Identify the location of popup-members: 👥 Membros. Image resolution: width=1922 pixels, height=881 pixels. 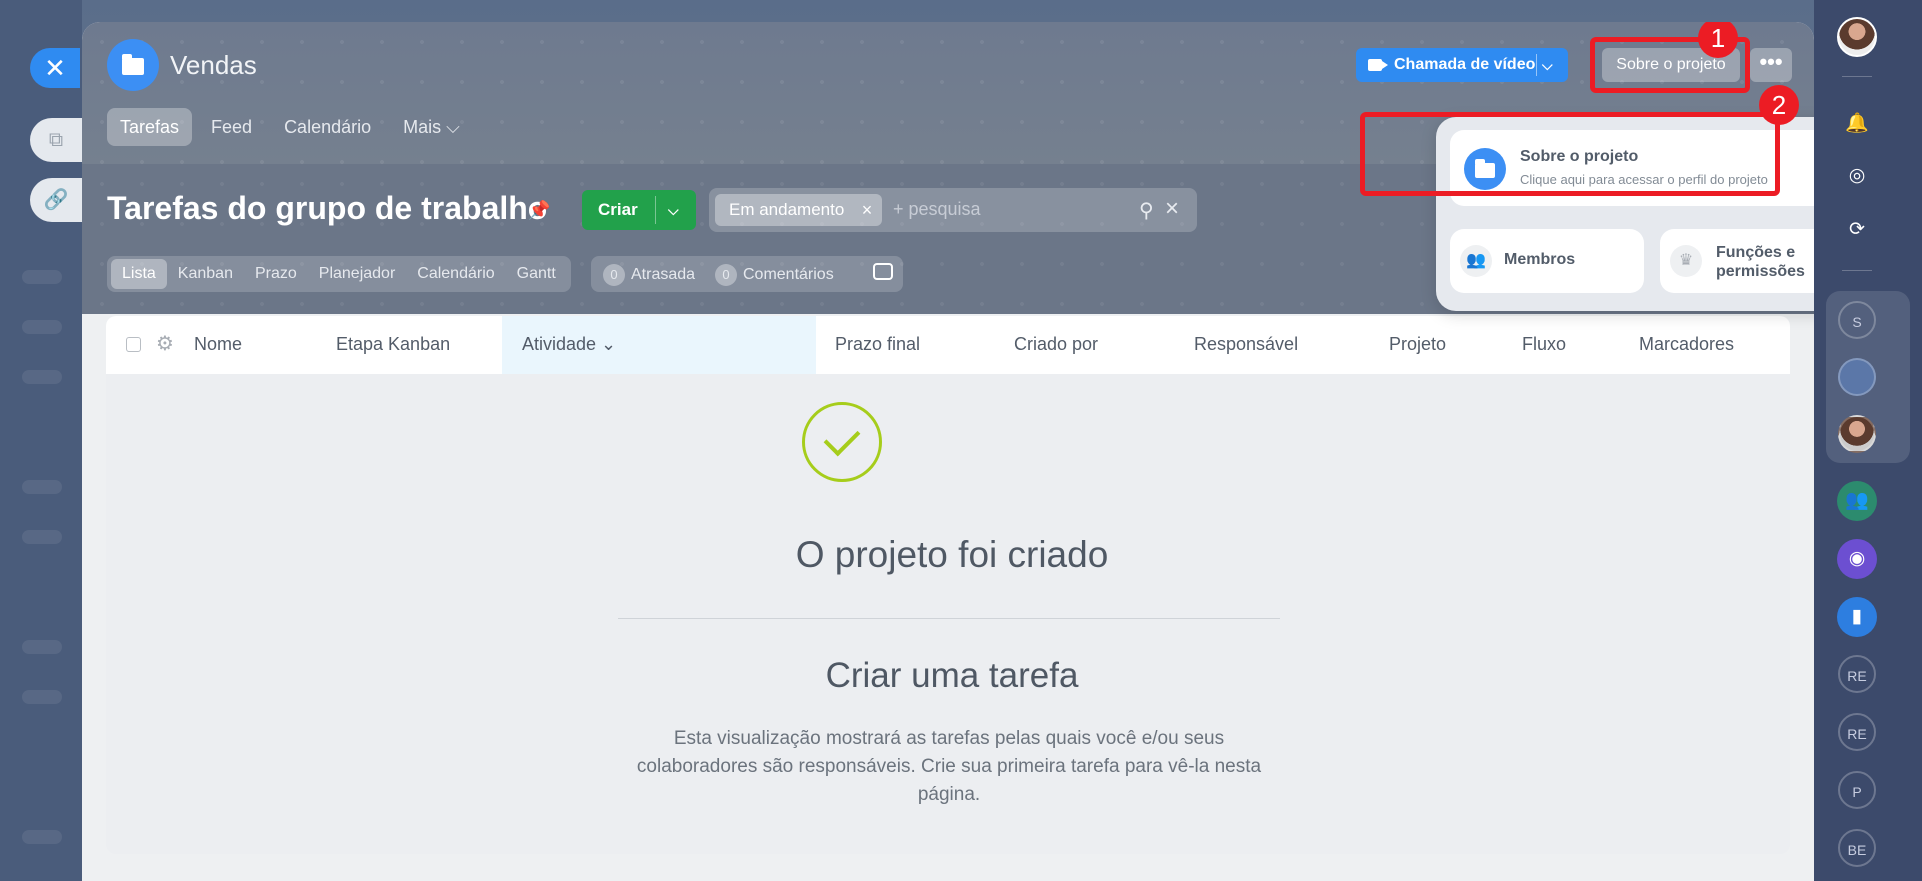
(1547, 261).